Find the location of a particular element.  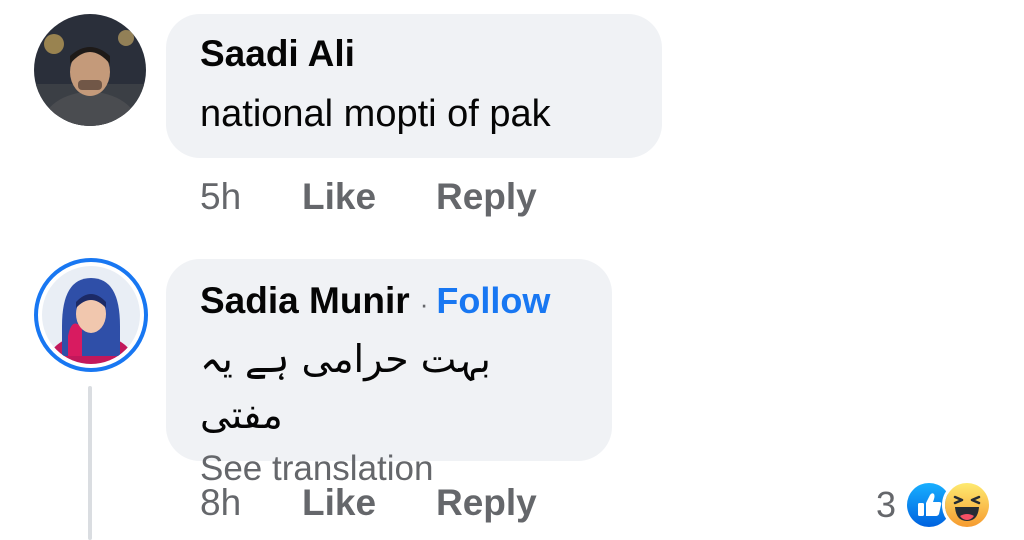

comment-timestamp: 8h is located at coordinates (251, 503).